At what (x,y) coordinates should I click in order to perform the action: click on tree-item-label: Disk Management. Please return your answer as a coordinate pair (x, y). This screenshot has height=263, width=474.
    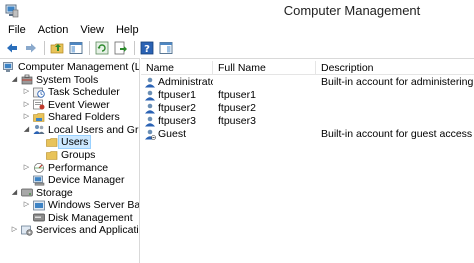
    Looking at the image, I should click on (90, 217).